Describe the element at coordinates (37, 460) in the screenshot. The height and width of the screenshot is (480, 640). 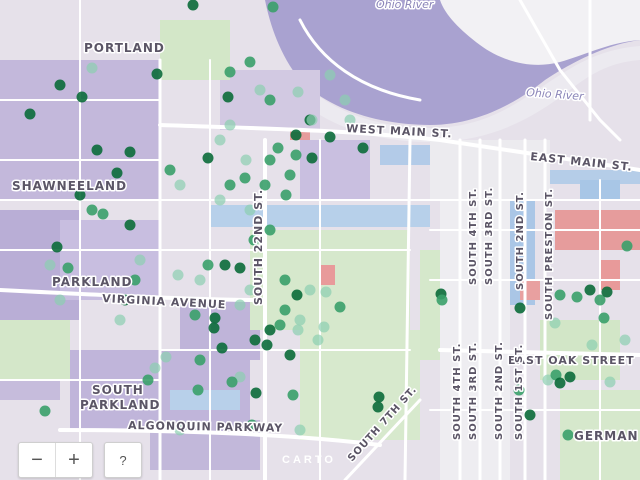
I see `zoom-out-button: −` at that location.